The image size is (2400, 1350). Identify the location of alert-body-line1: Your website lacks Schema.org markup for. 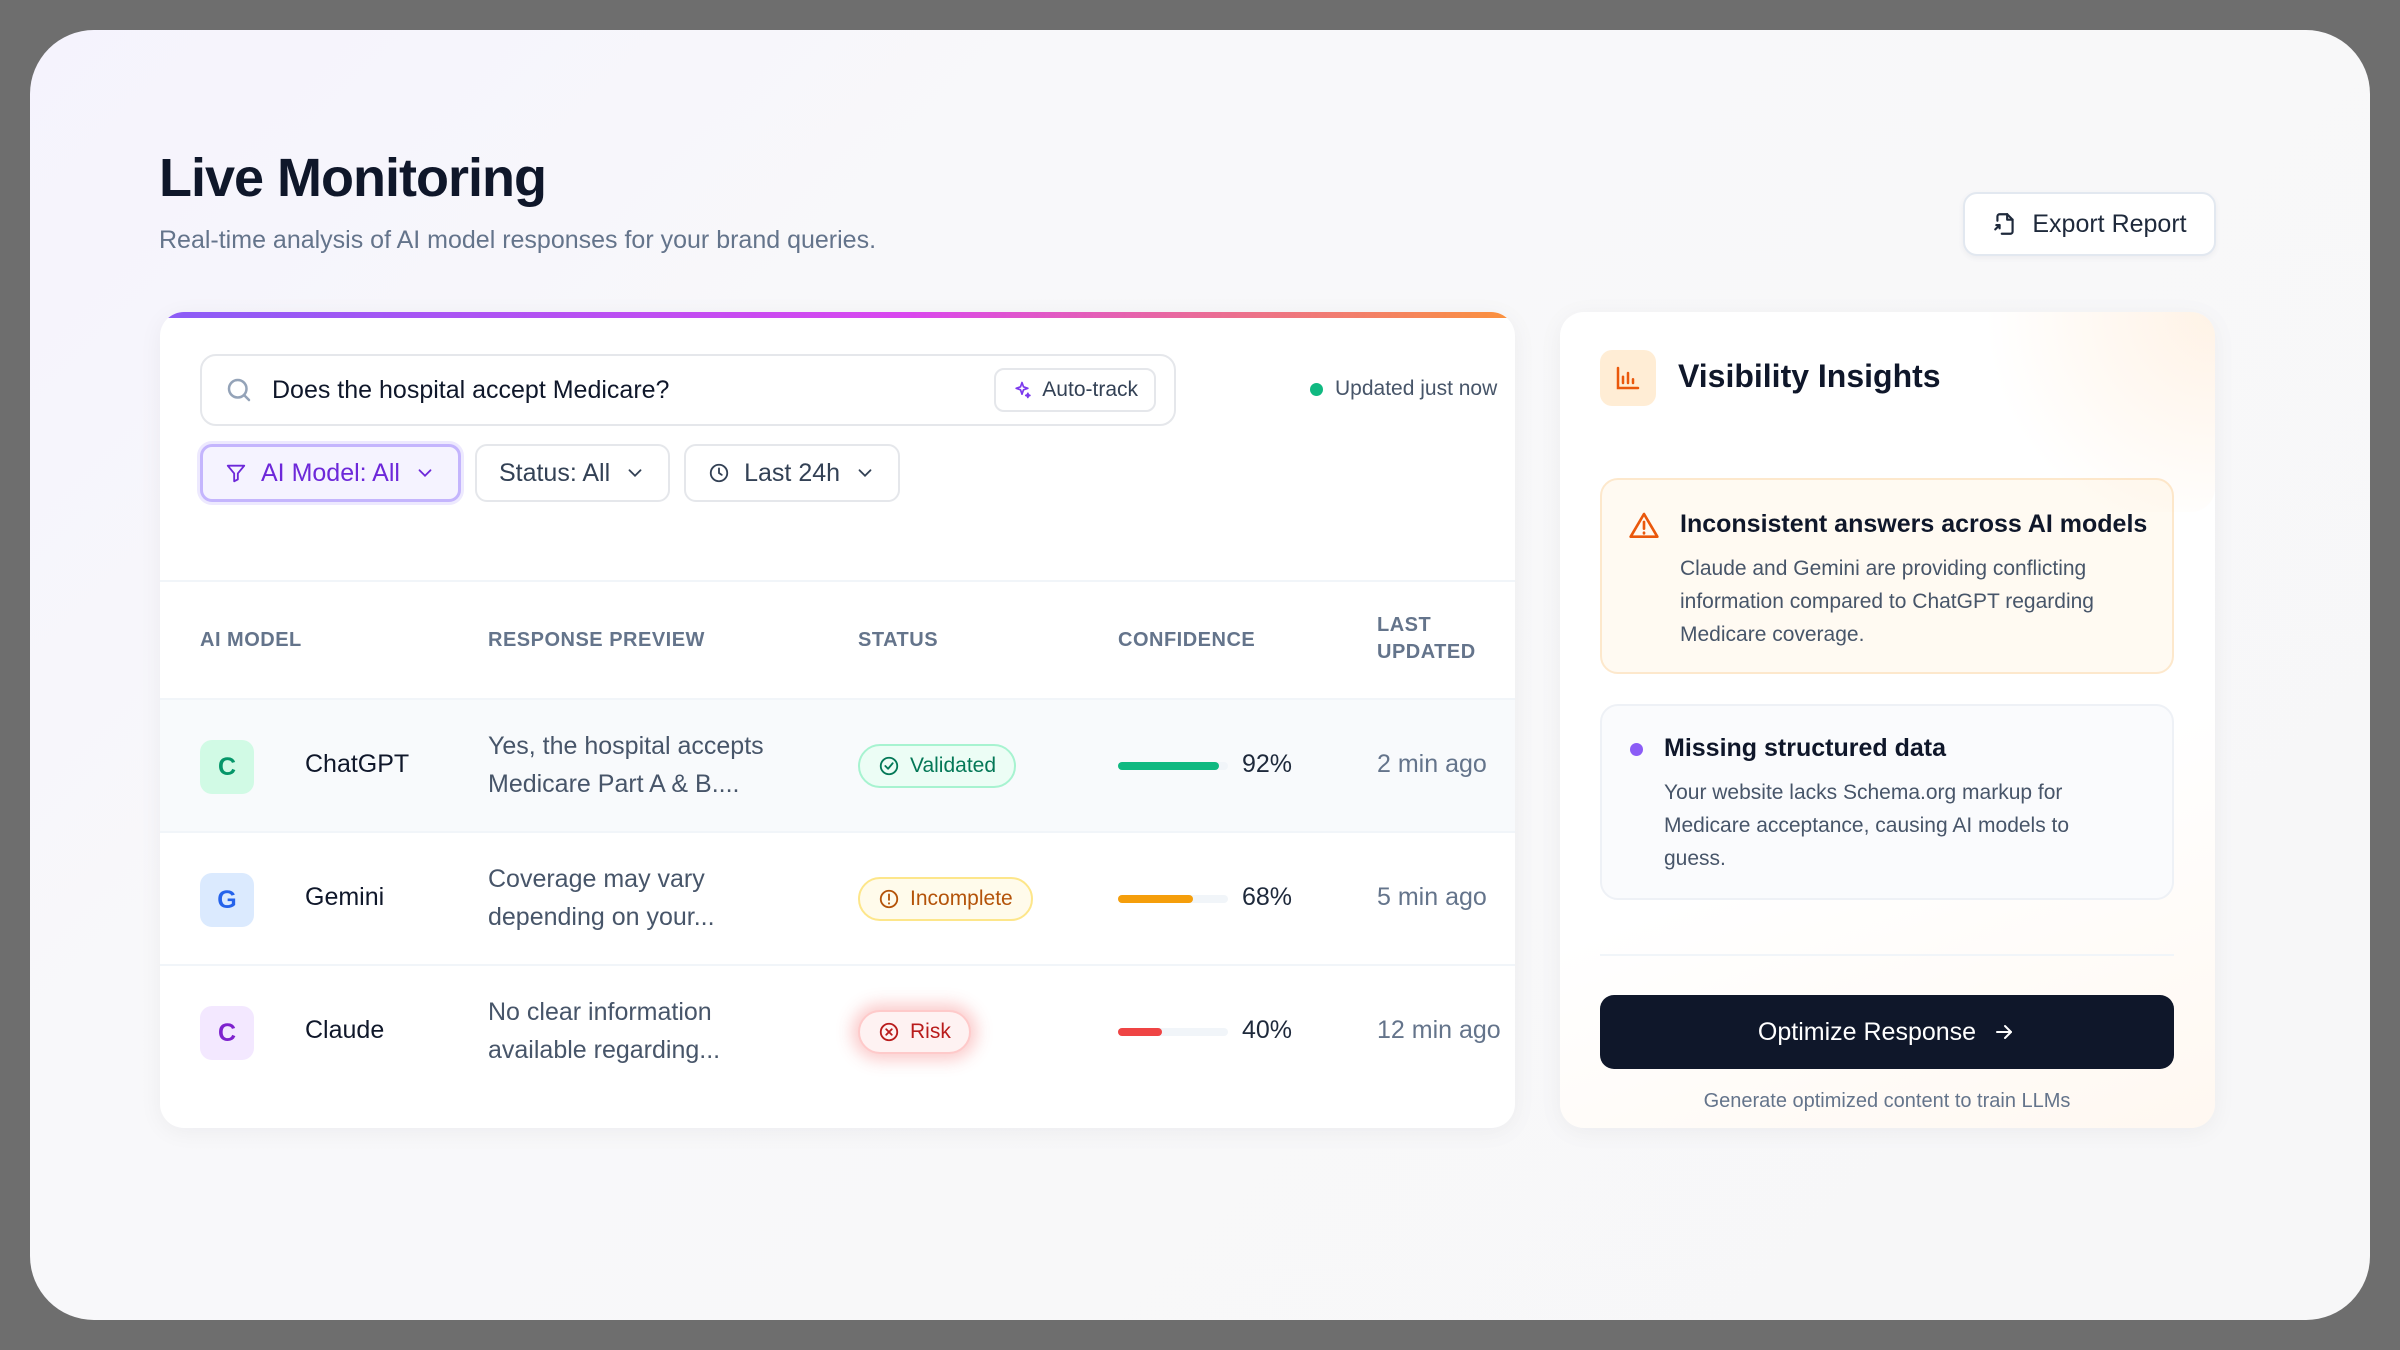
(1863, 792).